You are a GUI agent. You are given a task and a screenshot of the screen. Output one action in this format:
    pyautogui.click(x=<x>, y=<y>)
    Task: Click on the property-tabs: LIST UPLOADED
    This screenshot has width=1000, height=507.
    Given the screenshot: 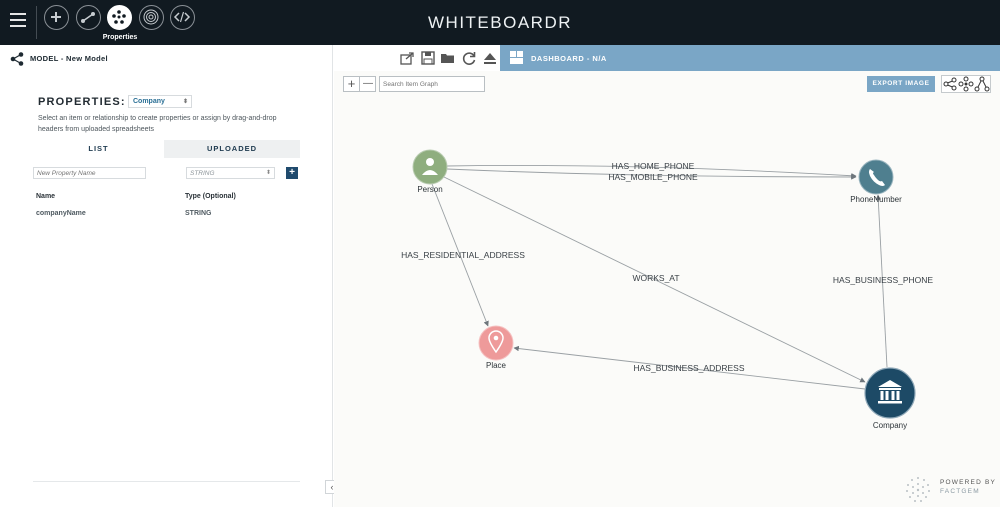 What is the action you would take?
    pyautogui.click(x=166, y=149)
    